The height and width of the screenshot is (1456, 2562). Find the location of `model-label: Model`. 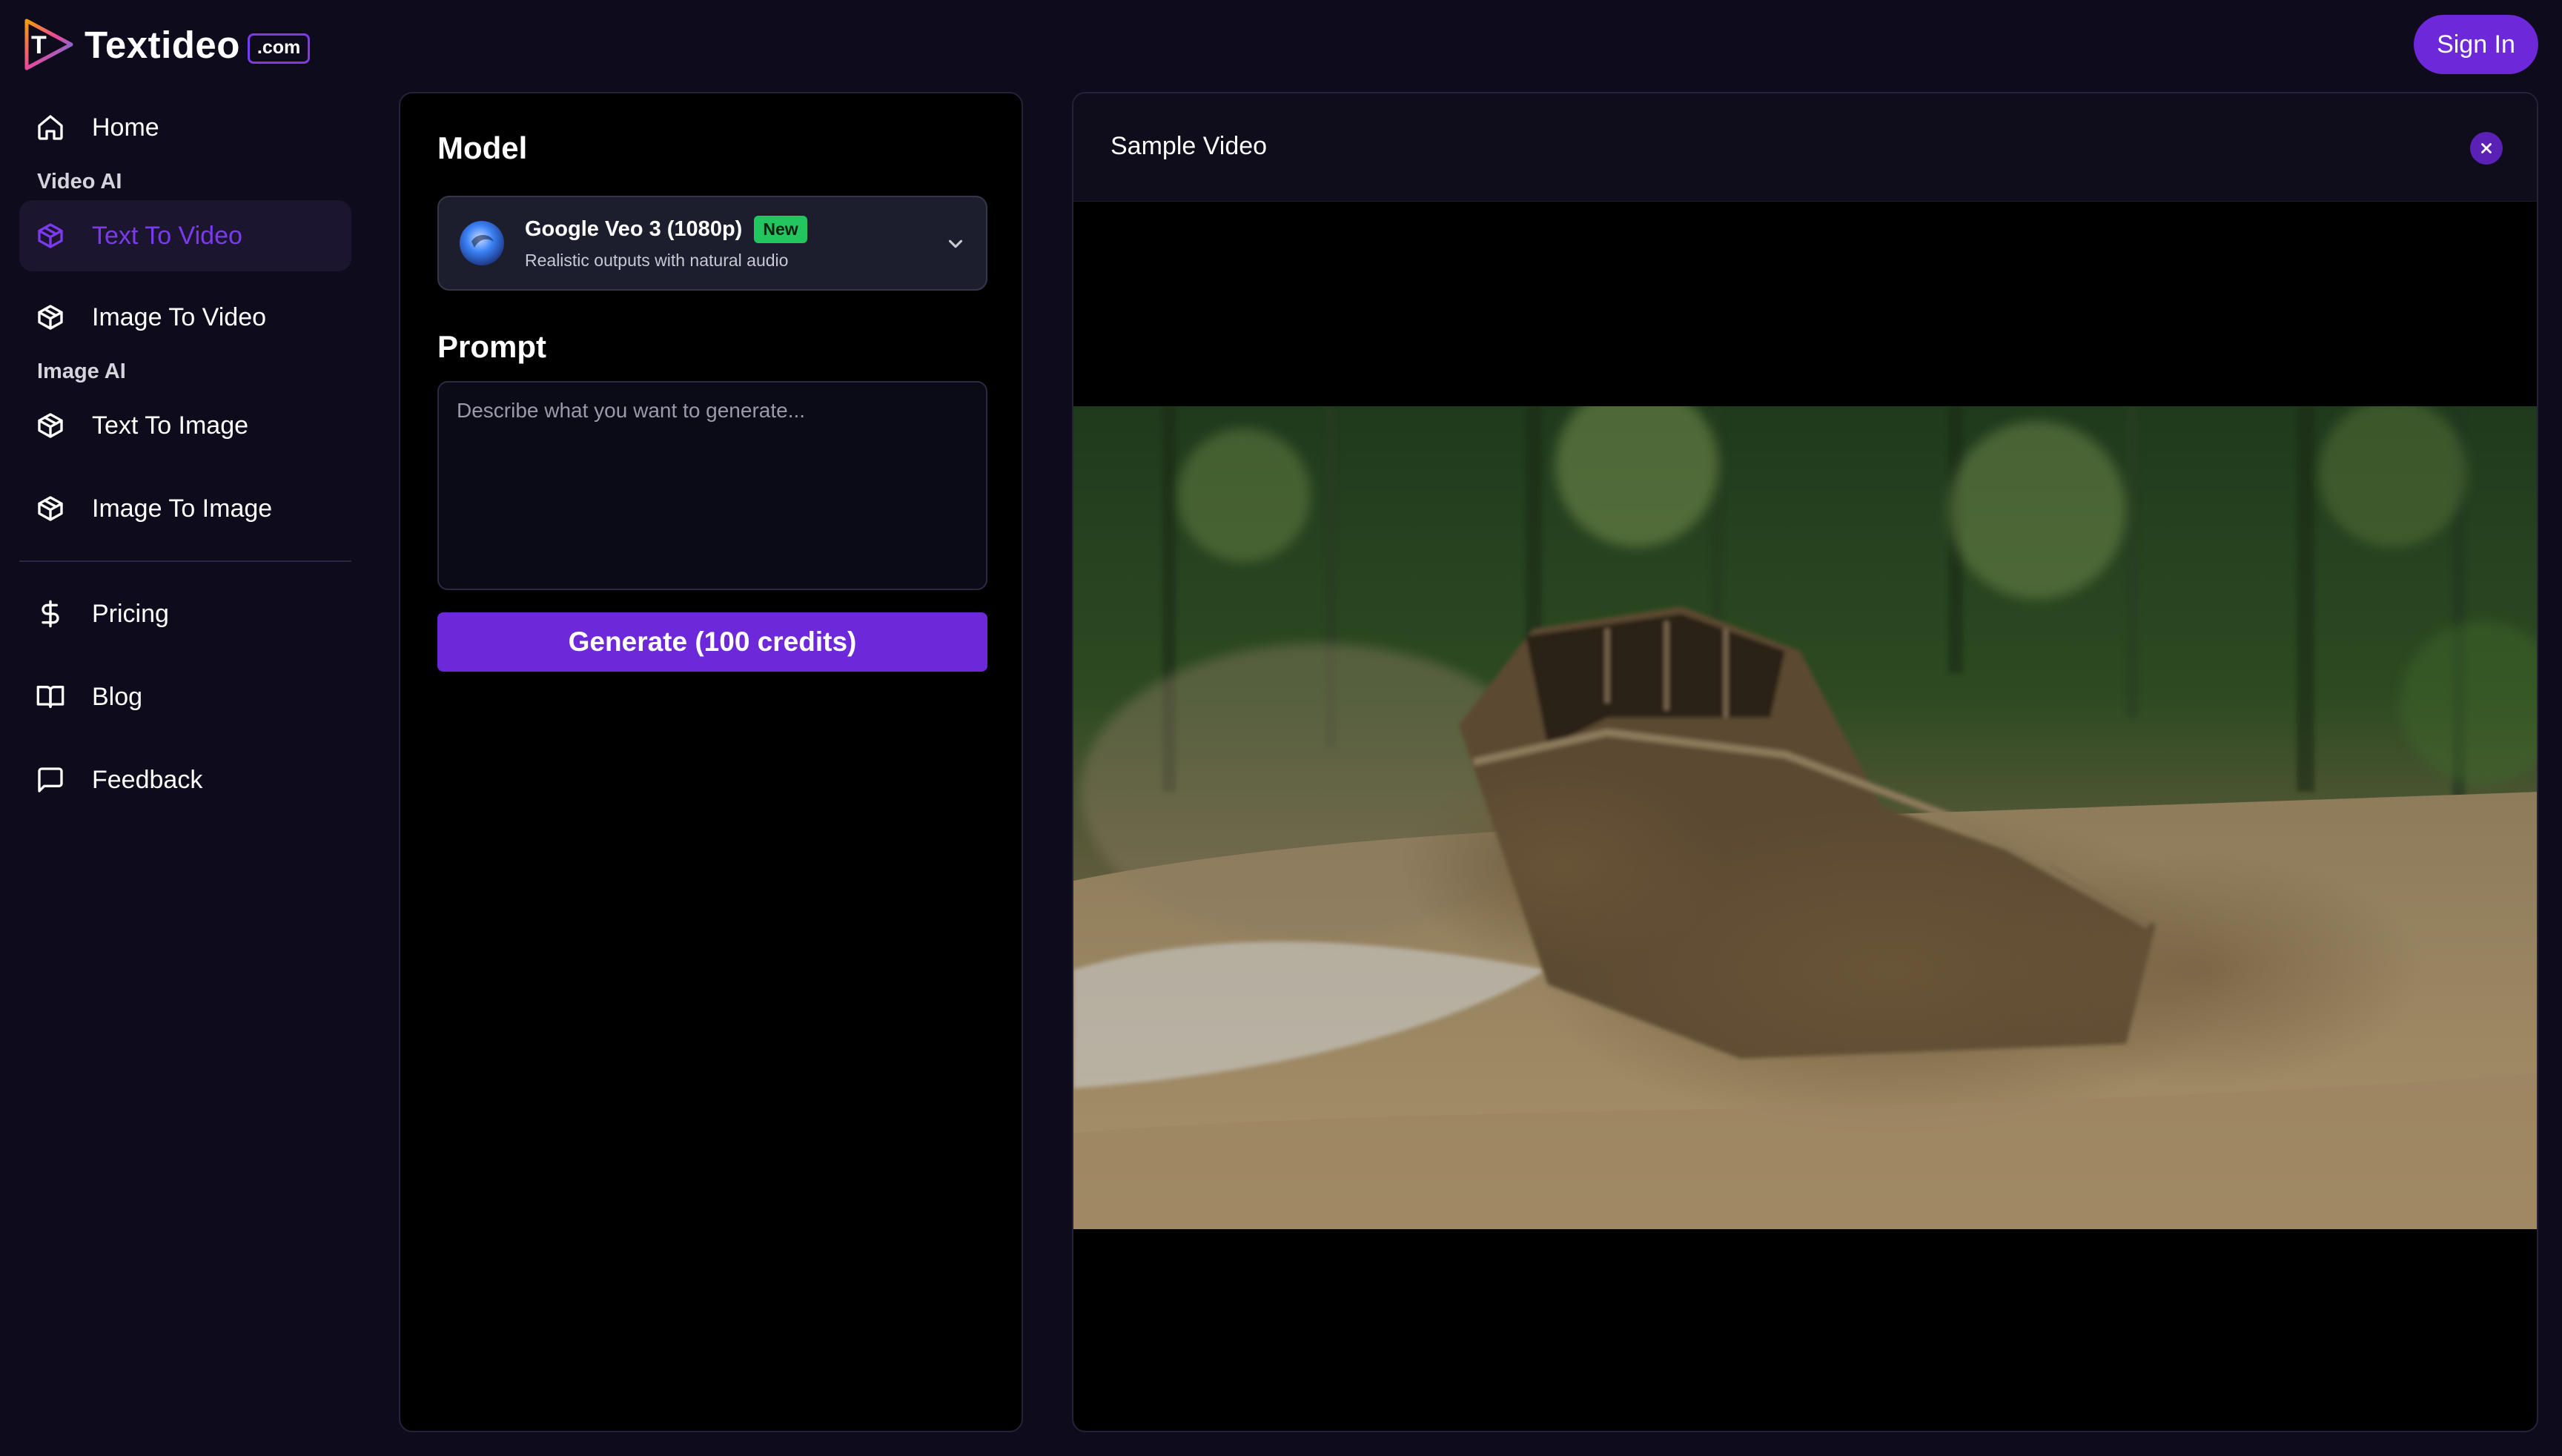

model-label: Model is located at coordinates (482, 147).